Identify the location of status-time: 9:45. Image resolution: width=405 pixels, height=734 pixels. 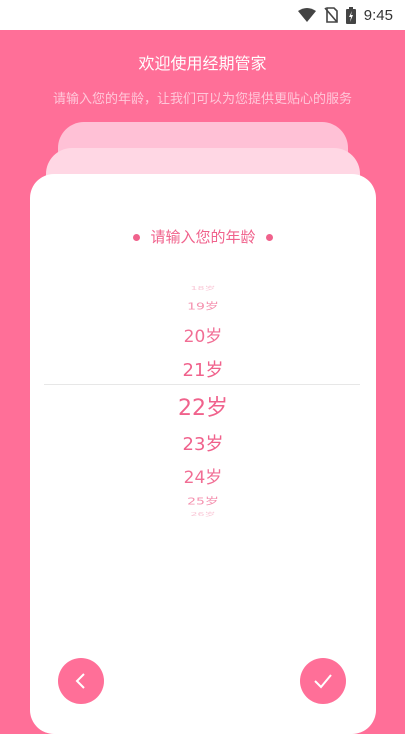
(378, 15).